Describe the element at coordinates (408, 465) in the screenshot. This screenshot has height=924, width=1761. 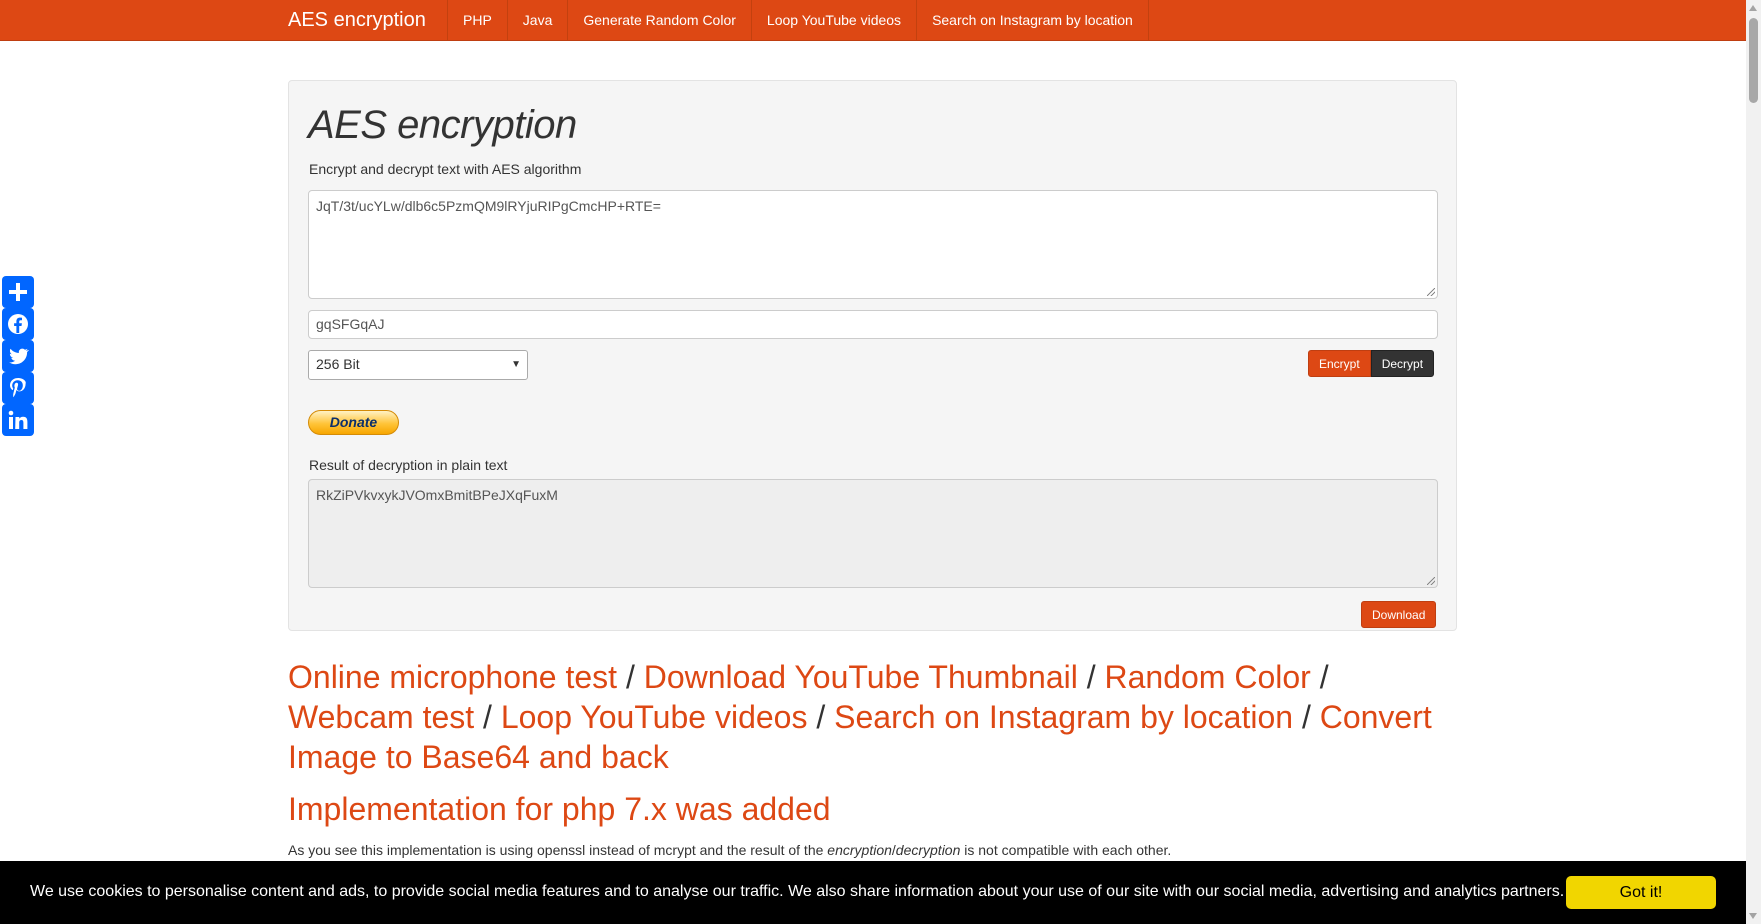
I see `result-label: Result of decryption in plain text` at that location.